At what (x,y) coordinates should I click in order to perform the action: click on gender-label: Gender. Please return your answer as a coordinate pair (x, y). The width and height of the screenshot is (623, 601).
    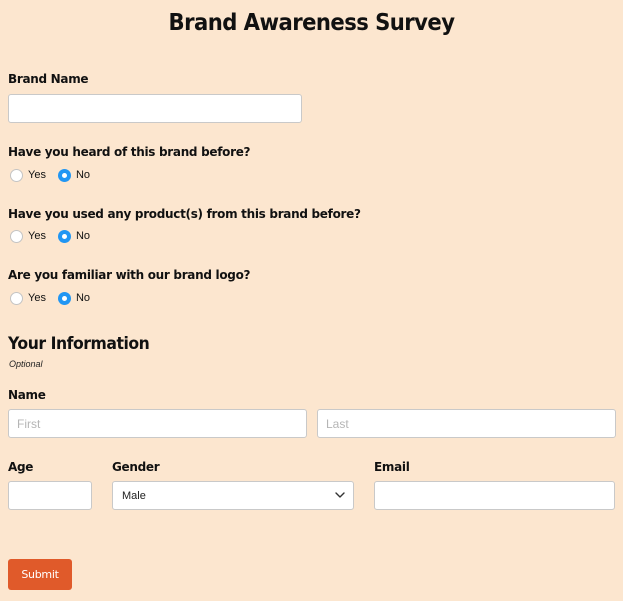
    Looking at the image, I should click on (136, 467).